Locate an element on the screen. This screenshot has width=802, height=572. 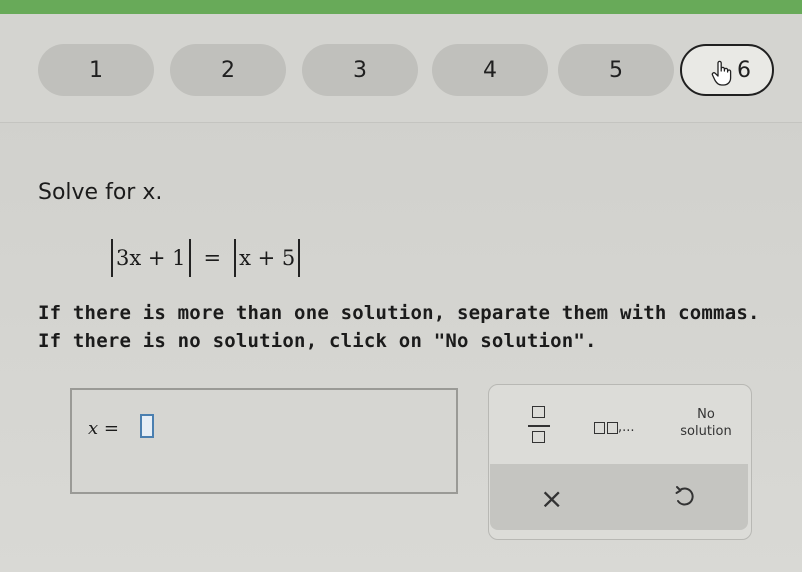
step-6-label: 6 is located at coordinates (744, 70).